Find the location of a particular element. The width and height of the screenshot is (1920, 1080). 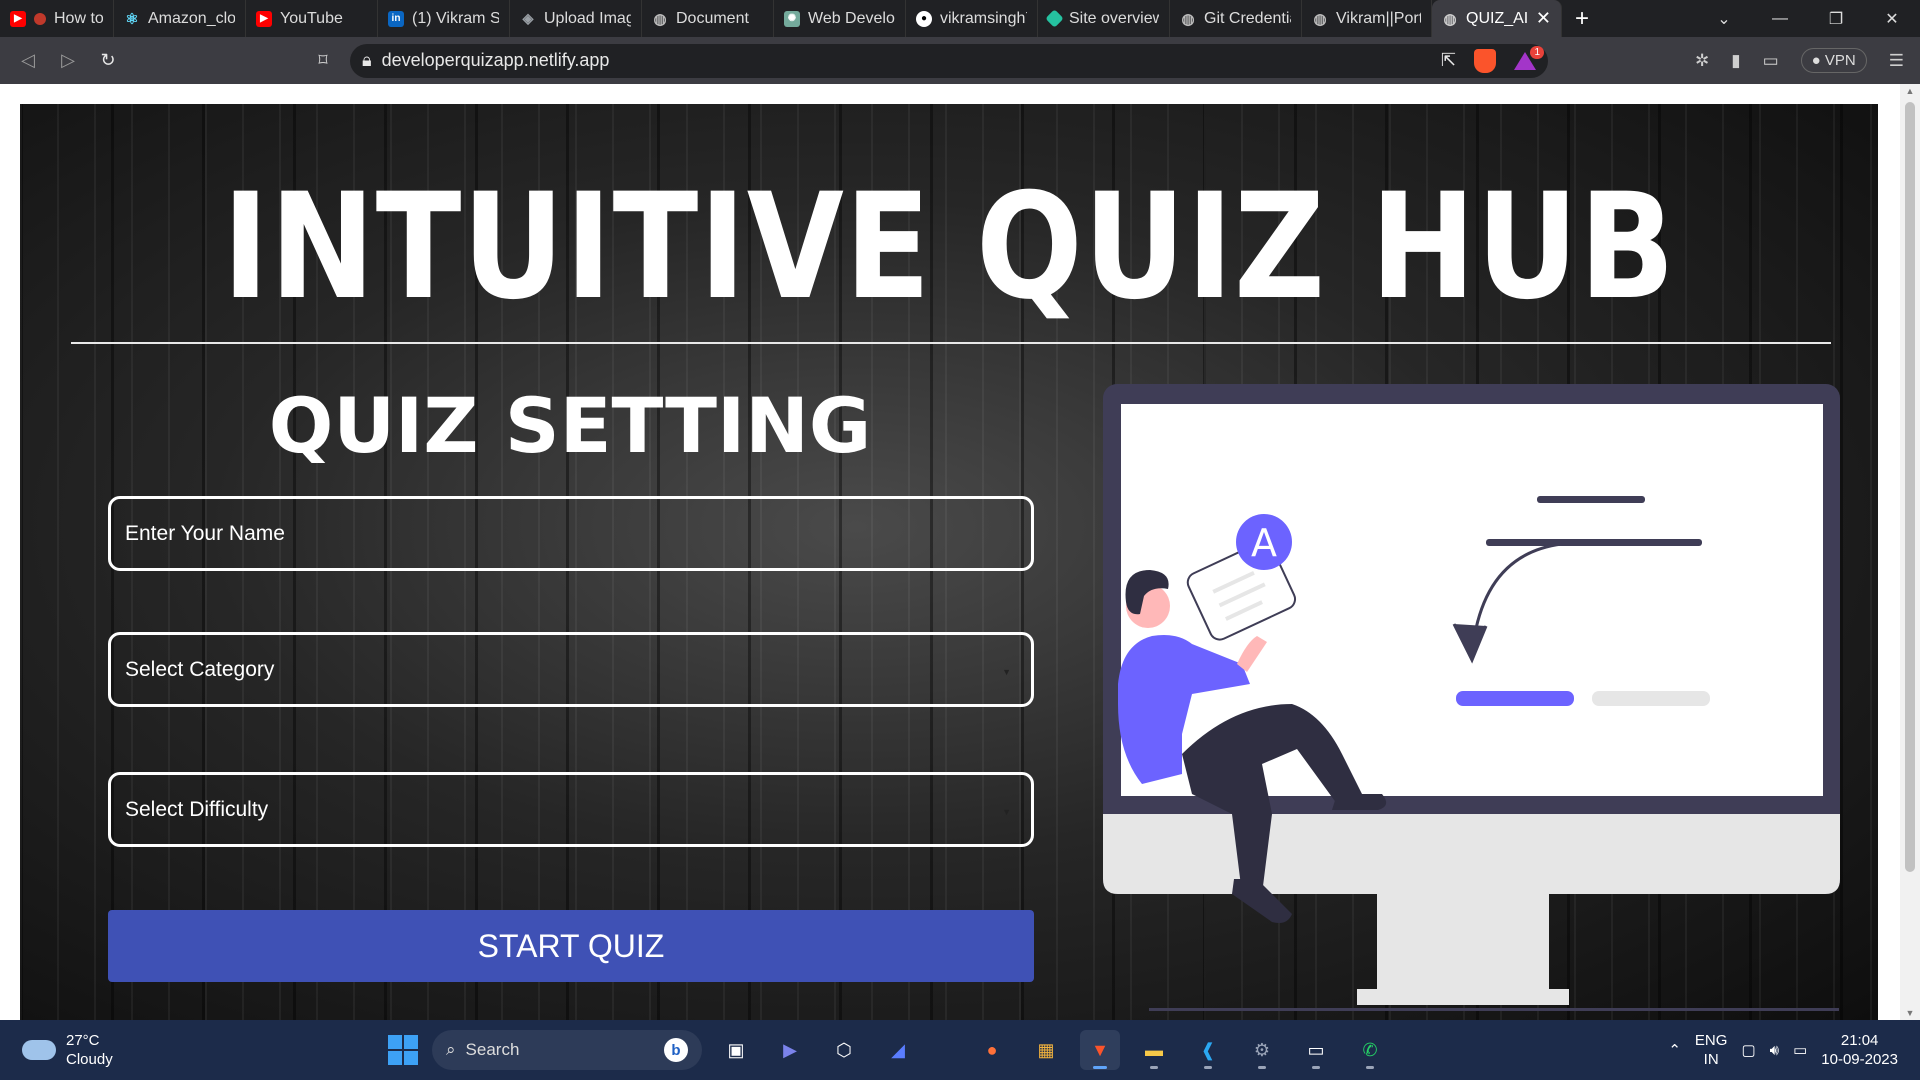

scroll-up-icon: ▲ is located at coordinates (1910, 91).